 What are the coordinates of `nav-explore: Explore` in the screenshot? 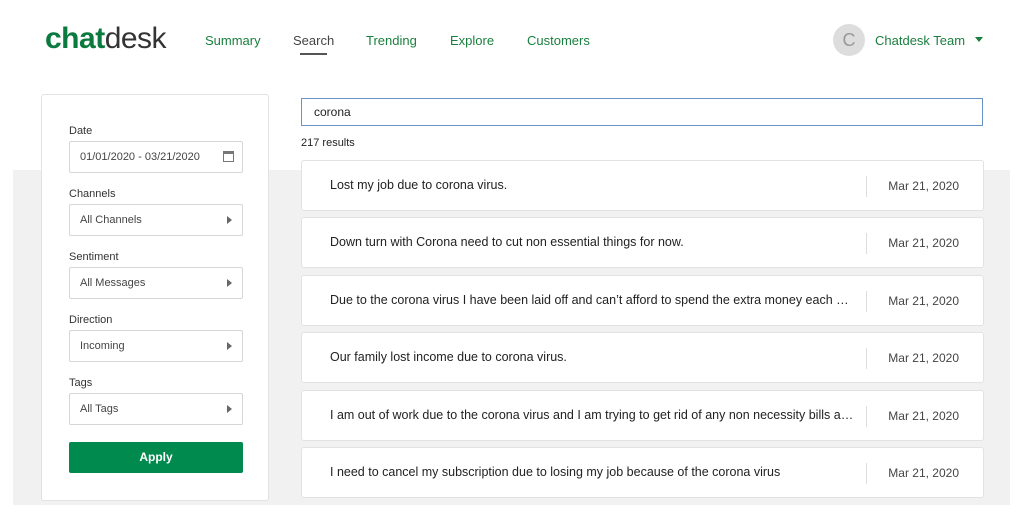 It's located at (472, 40).